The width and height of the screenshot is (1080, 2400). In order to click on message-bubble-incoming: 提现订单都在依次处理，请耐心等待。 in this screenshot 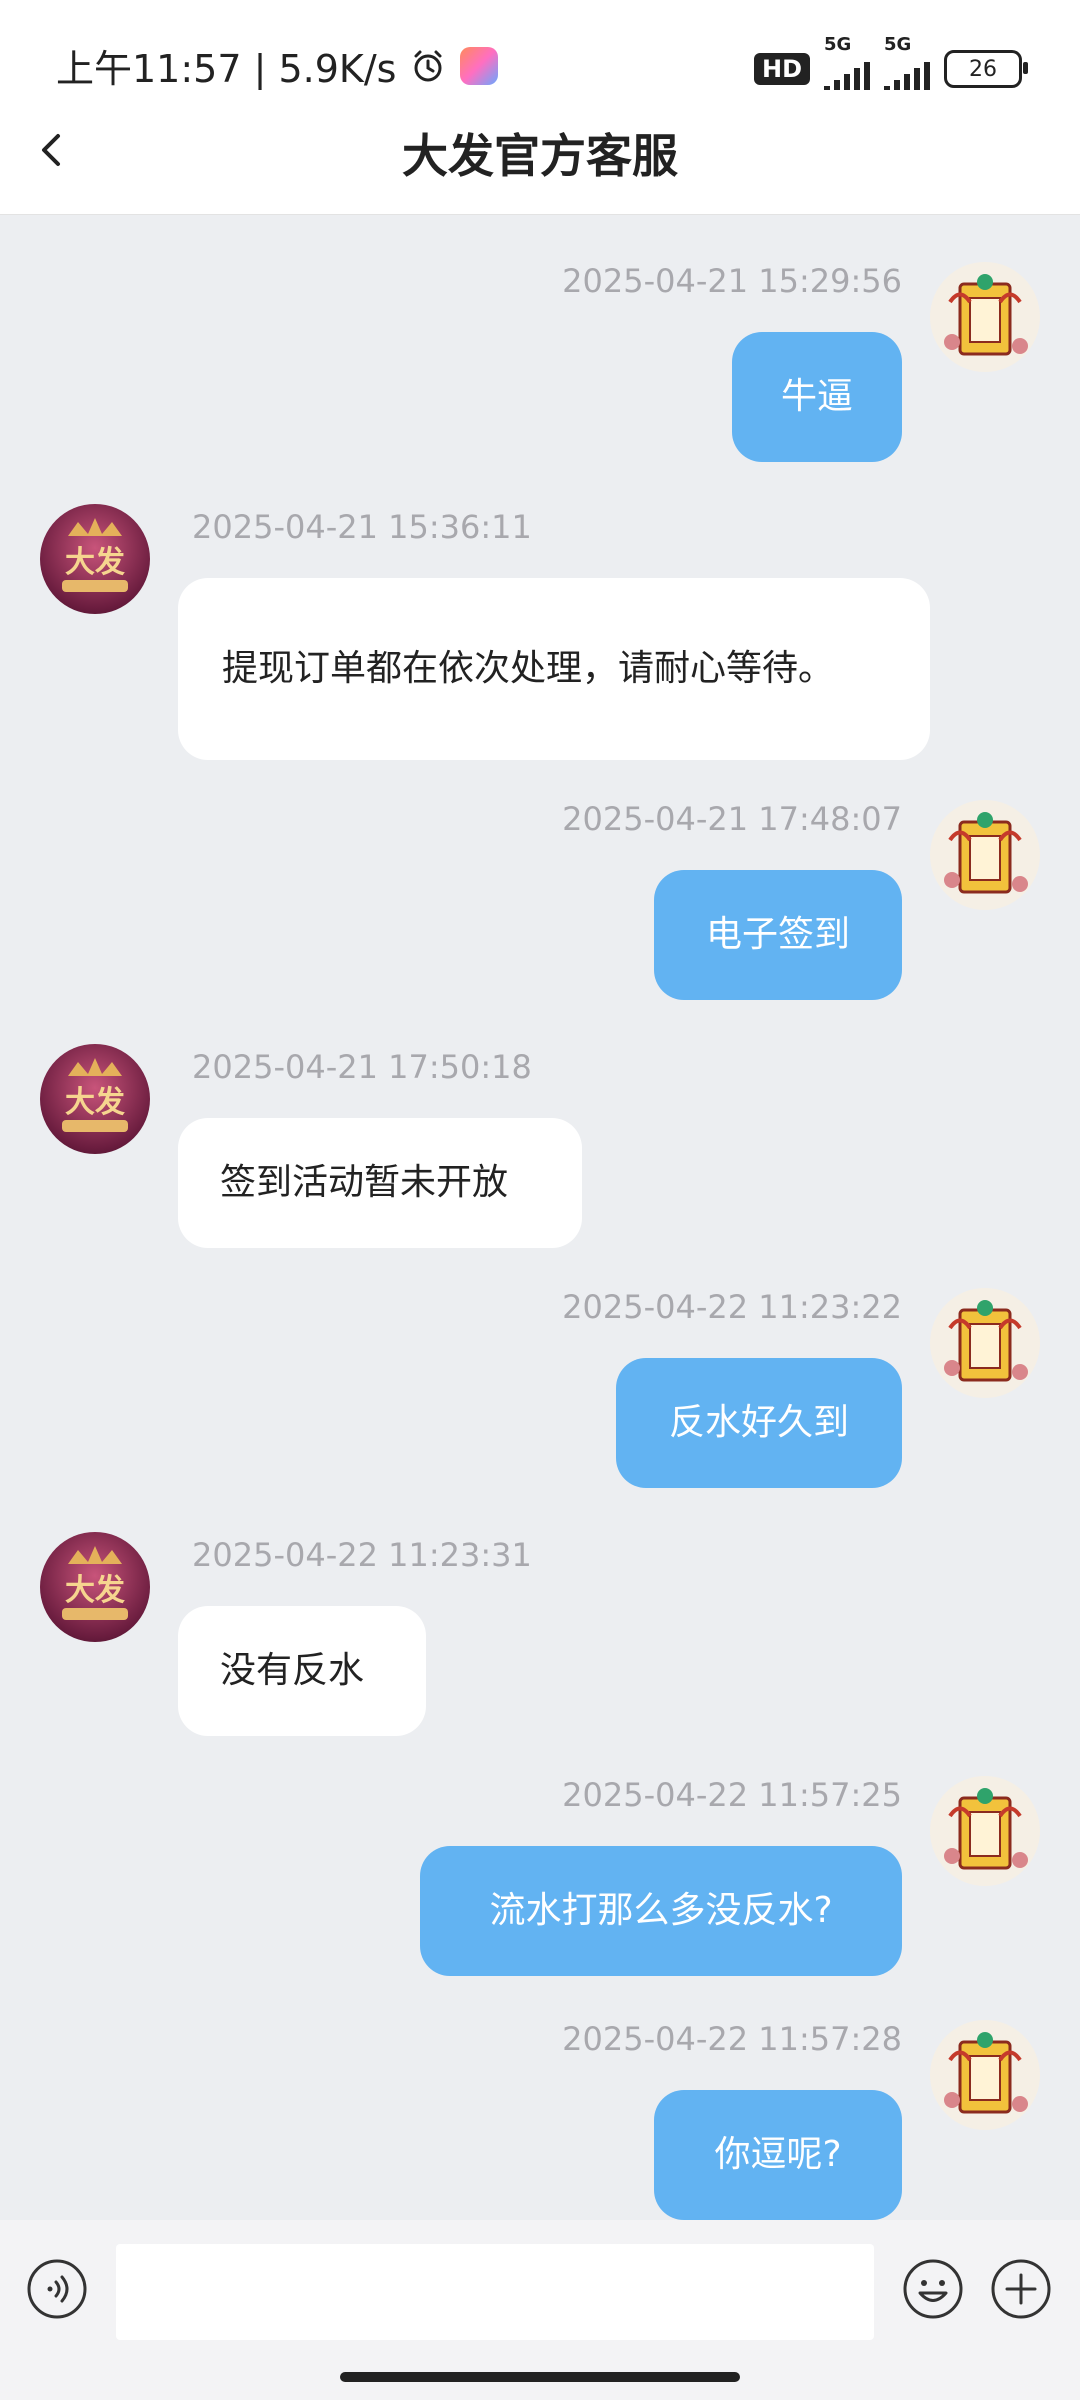, I will do `click(554, 669)`.